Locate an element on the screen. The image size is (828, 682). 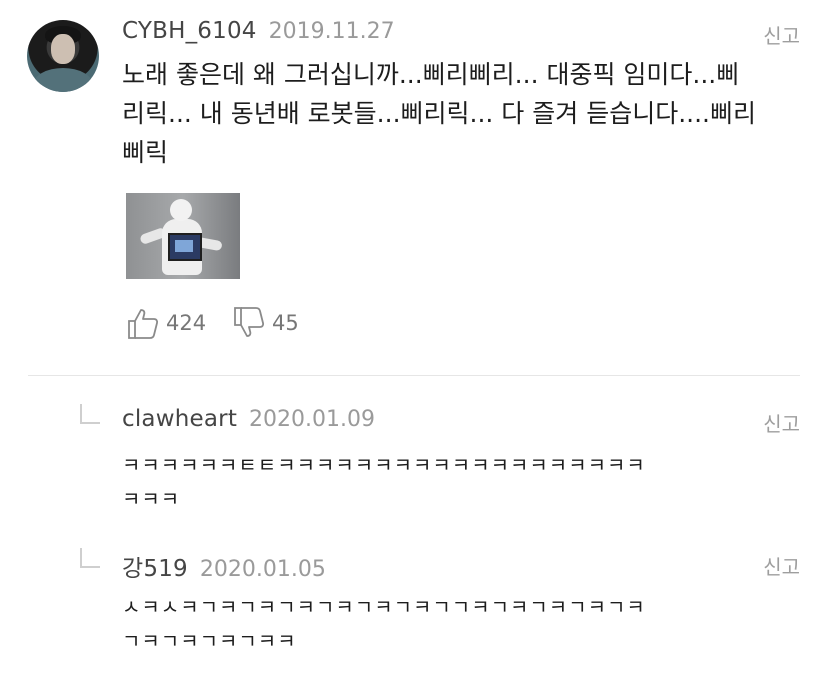
comment-line: 노래 좋은데 왜 그러십니까...삐리삐리... 대중픽 임미다...삐 is located at coordinates (431, 74).